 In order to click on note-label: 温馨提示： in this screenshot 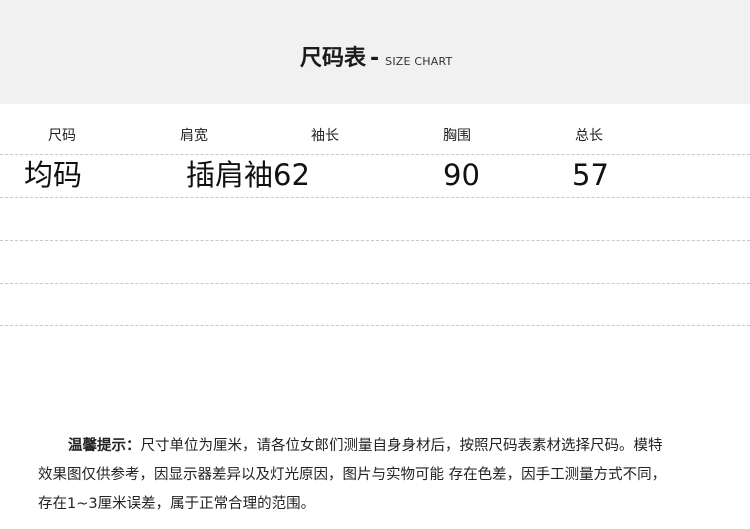, I will do `click(104, 446)`.